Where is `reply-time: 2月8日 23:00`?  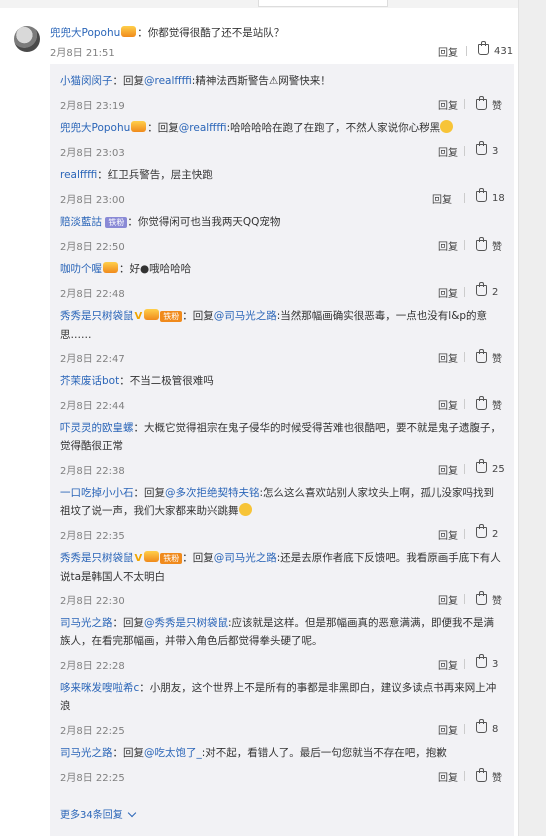 reply-time: 2月8日 23:00 is located at coordinates (92, 200).